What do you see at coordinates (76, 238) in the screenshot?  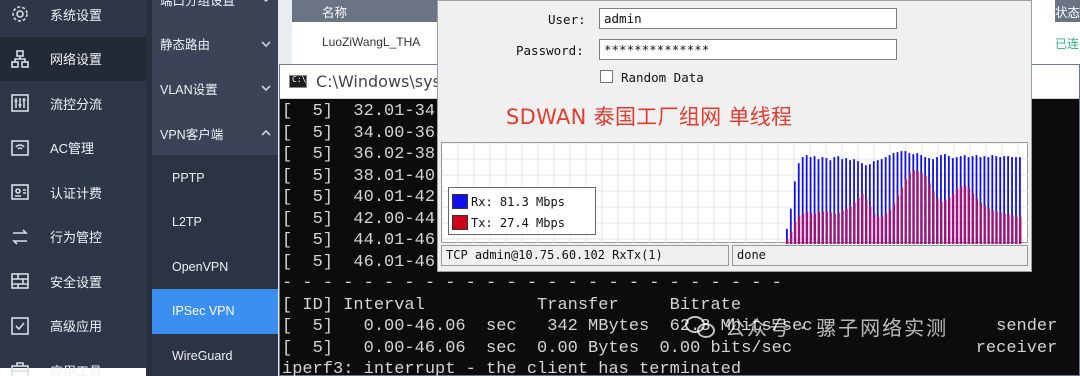 I see `sidebar-item-label: 行为管控` at bounding box center [76, 238].